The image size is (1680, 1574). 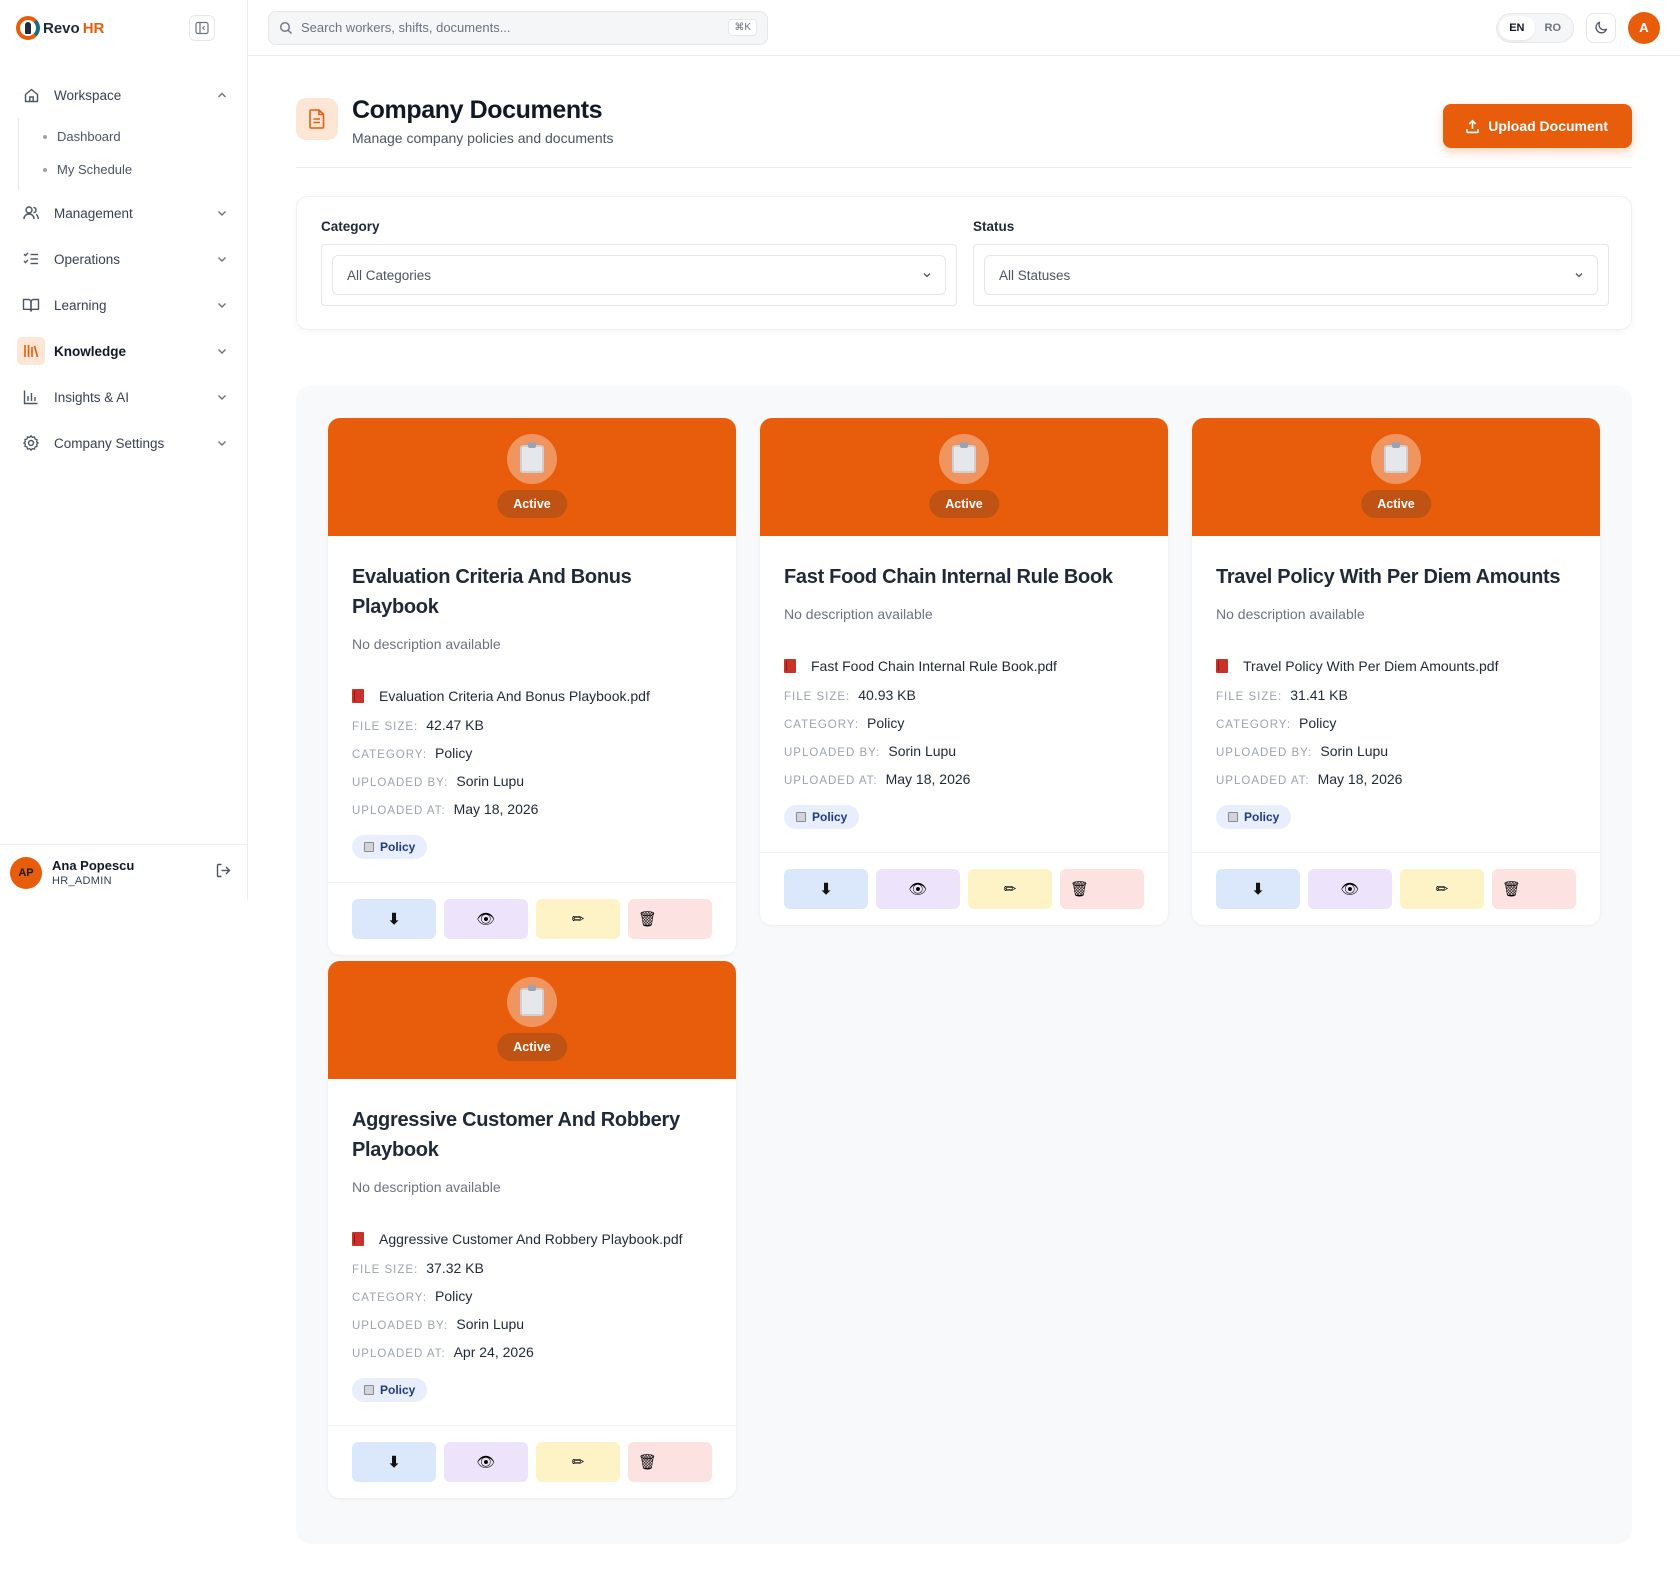 I want to click on category-tag-label: Policy, so click(x=398, y=847).